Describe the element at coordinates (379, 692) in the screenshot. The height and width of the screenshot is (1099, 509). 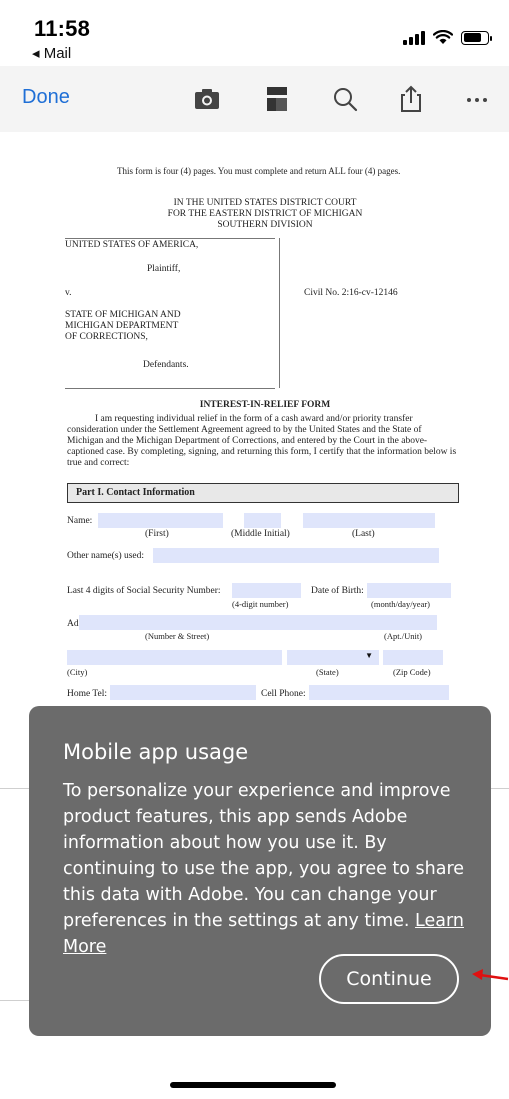
I see `cell-phone-field` at that location.